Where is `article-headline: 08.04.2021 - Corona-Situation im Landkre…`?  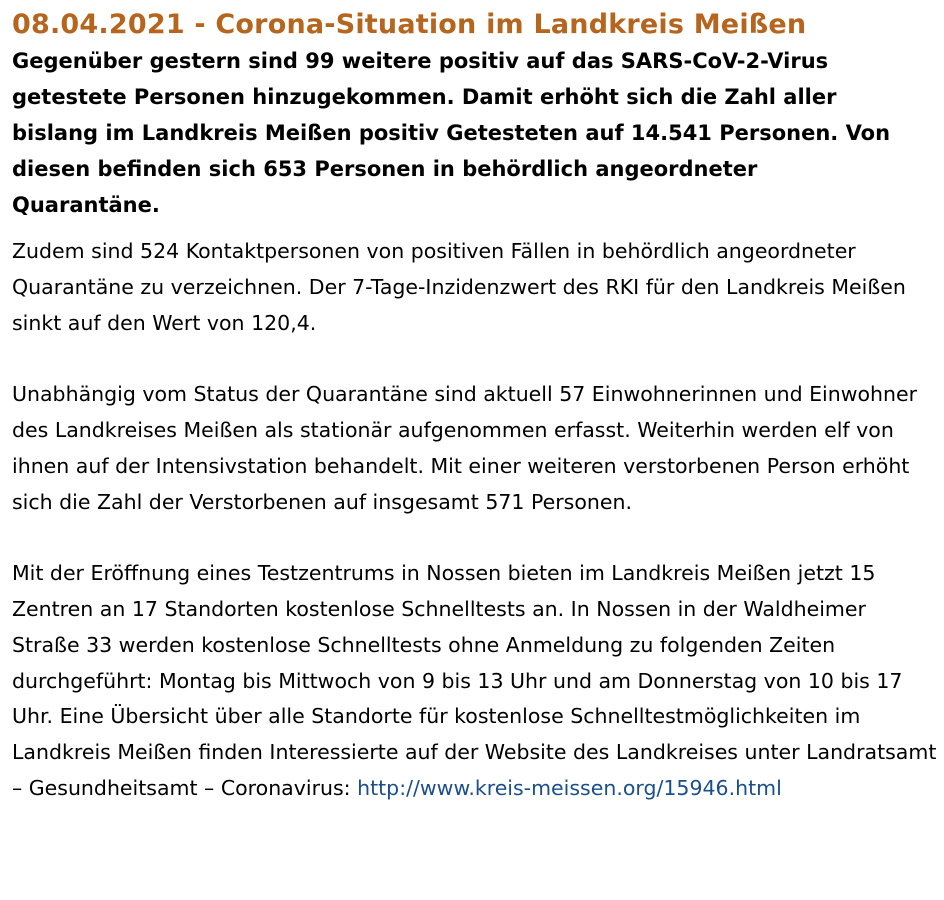 article-headline: 08.04.2021 - Corona-Situation im Landkre… is located at coordinates (409, 24).